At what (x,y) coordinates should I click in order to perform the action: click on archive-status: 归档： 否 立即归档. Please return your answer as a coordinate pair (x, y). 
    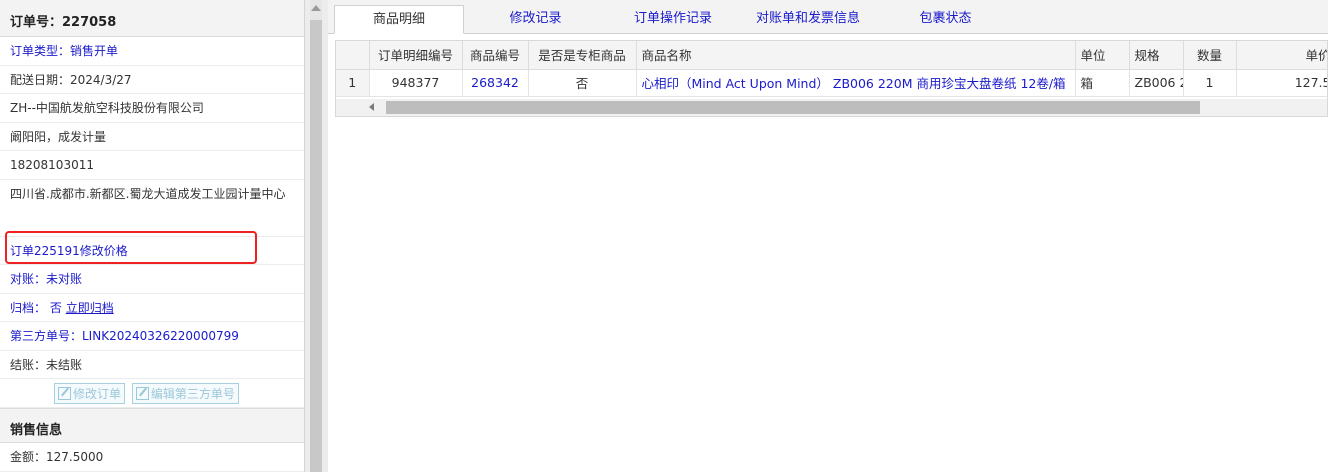
    Looking at the image, I should click on (152, 308).